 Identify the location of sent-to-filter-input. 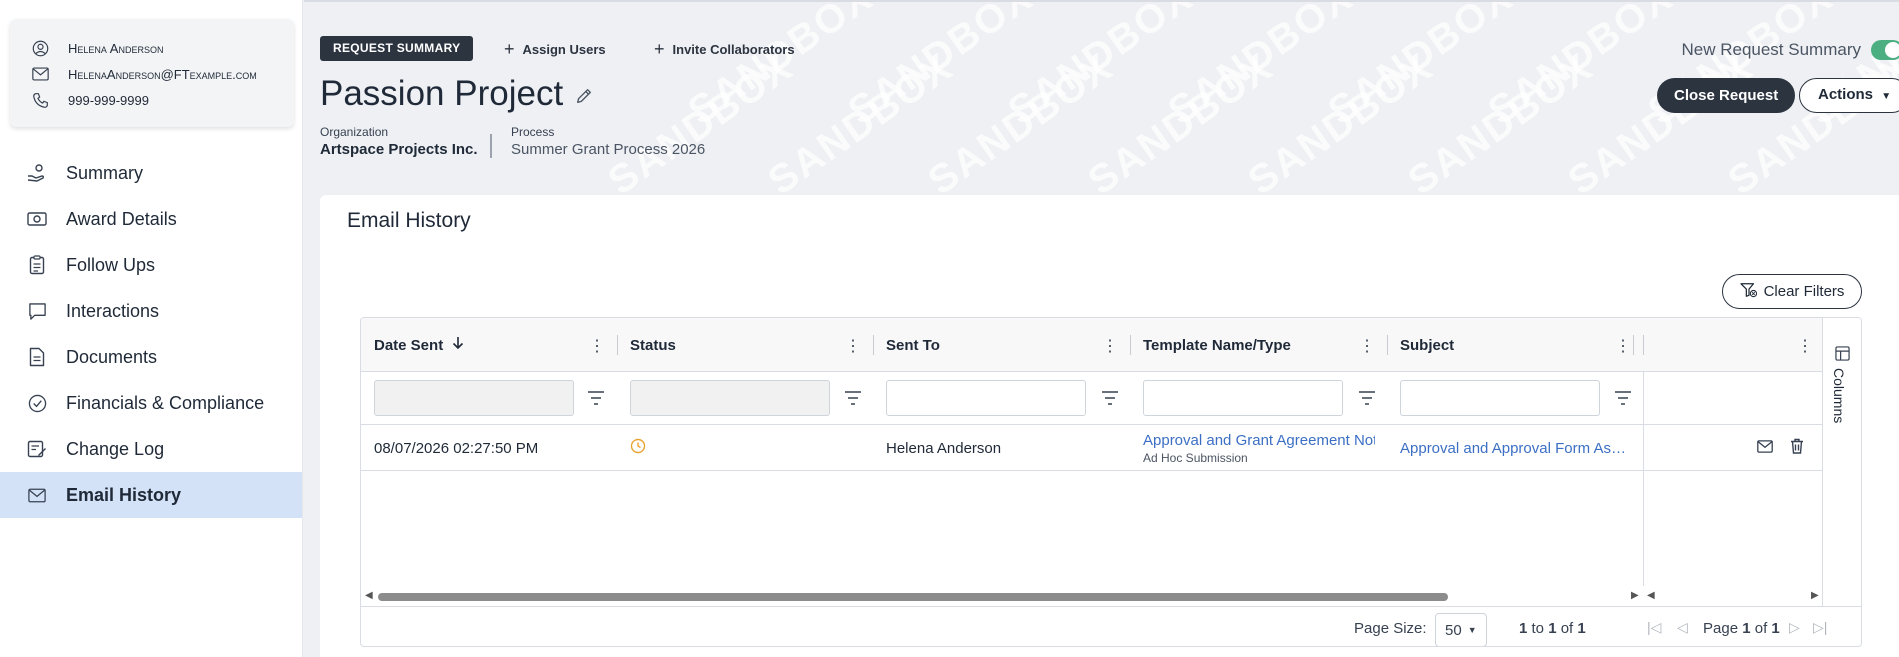
(986, 398).